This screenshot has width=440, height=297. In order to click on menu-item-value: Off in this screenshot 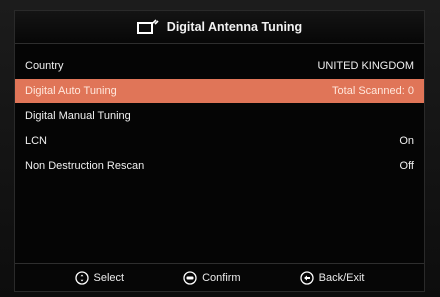, I will do `click(406, 166)`.